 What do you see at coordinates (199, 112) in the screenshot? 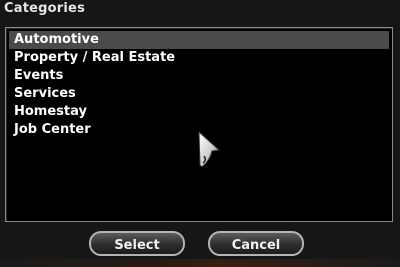
I see `list-item-homestay: Homestay` at bounding box center [199, 112].